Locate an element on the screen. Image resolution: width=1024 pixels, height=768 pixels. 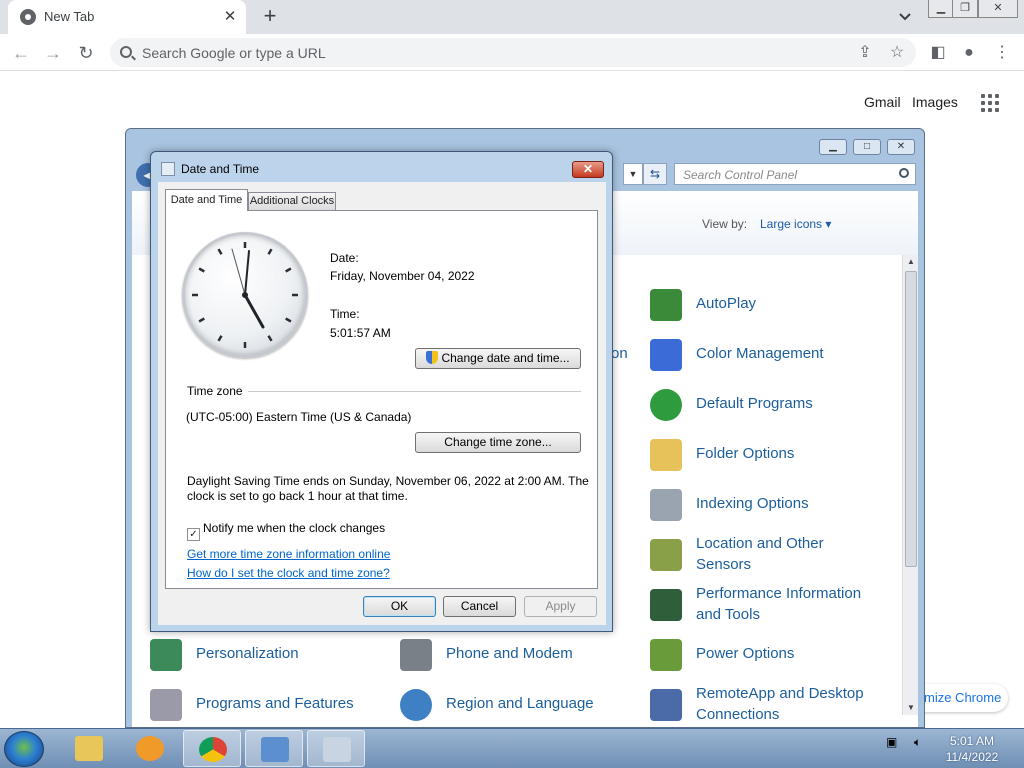
cp-item-label: Programs and Features is located at coordinates (275, 703).